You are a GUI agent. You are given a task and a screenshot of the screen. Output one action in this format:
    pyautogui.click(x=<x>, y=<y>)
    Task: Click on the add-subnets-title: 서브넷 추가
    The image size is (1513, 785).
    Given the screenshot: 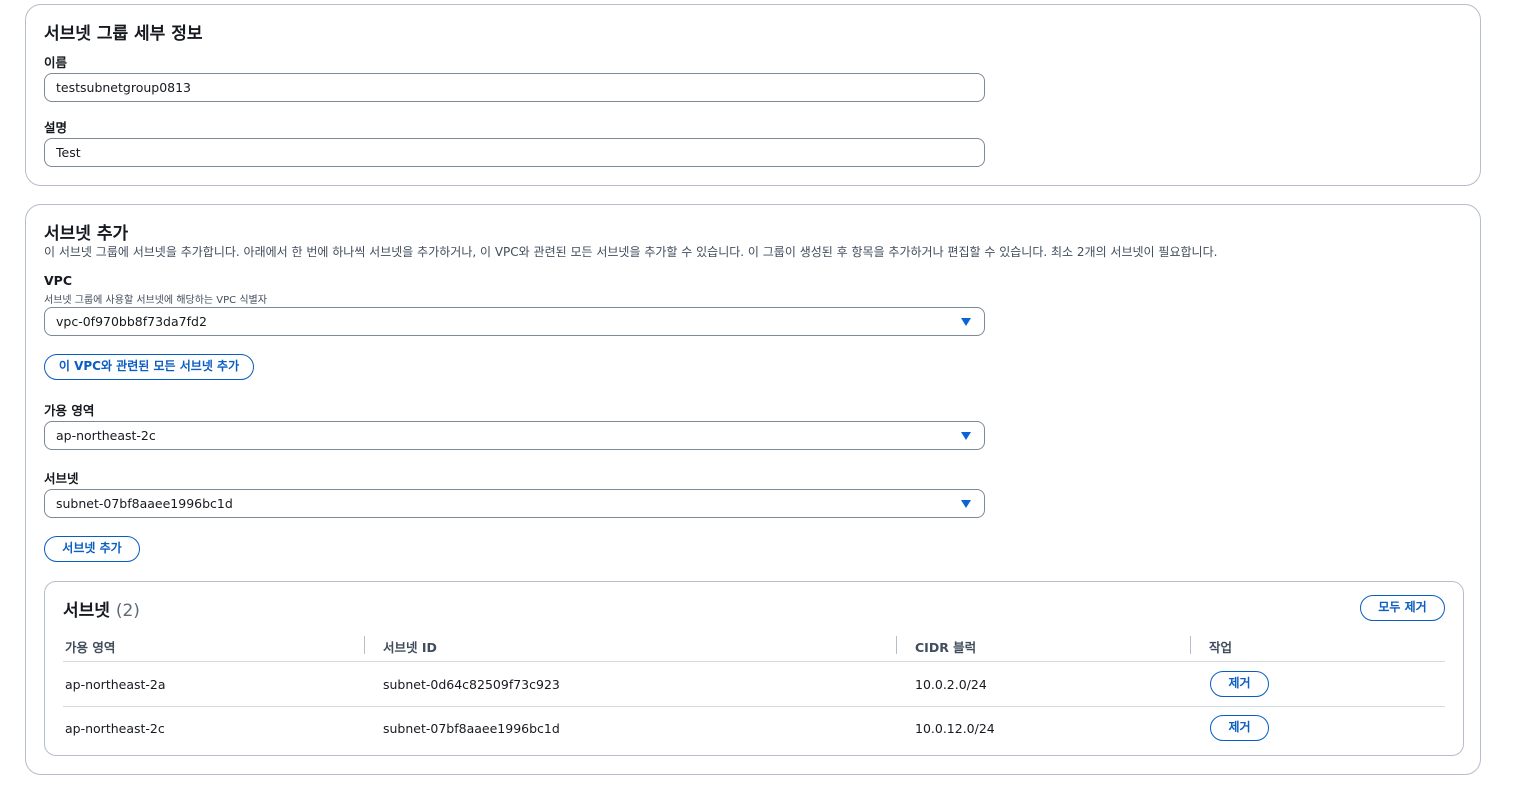 What is the action you would take?
    pyautogui.click(x=86, y=234)
    